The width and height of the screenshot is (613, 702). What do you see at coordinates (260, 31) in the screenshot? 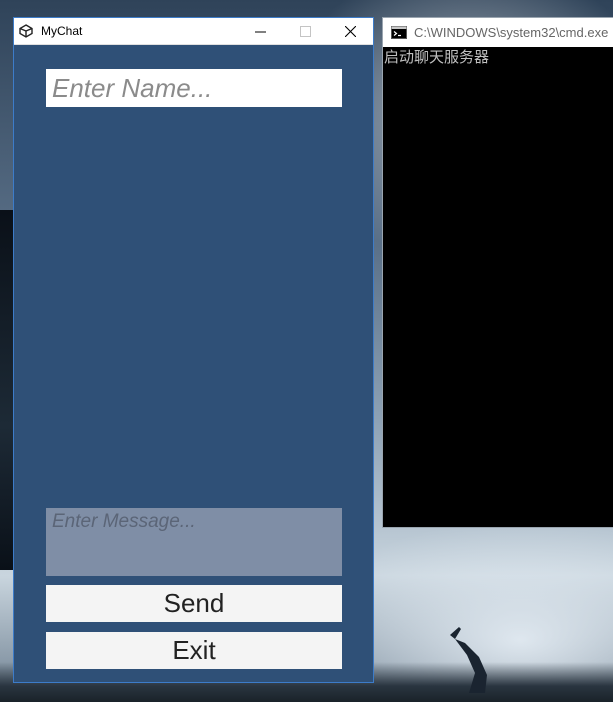
I see `minimize-icon` at bounding box center [260, 31].